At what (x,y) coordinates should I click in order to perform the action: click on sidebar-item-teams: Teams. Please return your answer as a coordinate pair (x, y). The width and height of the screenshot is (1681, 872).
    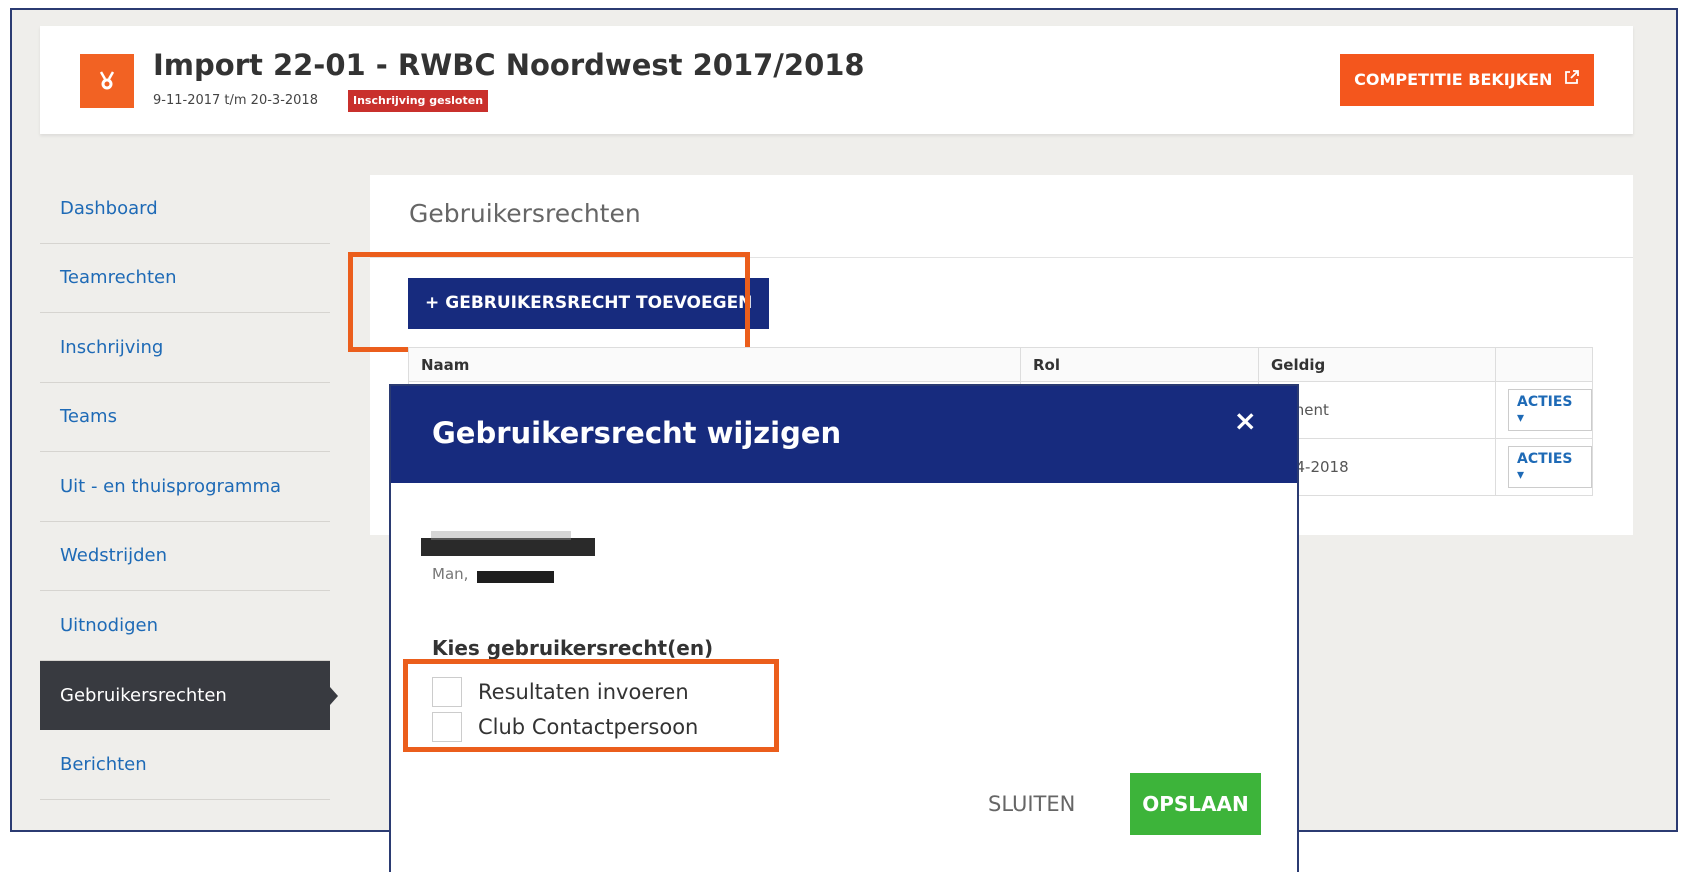
    Looking at the image, I should click on (185, 417).